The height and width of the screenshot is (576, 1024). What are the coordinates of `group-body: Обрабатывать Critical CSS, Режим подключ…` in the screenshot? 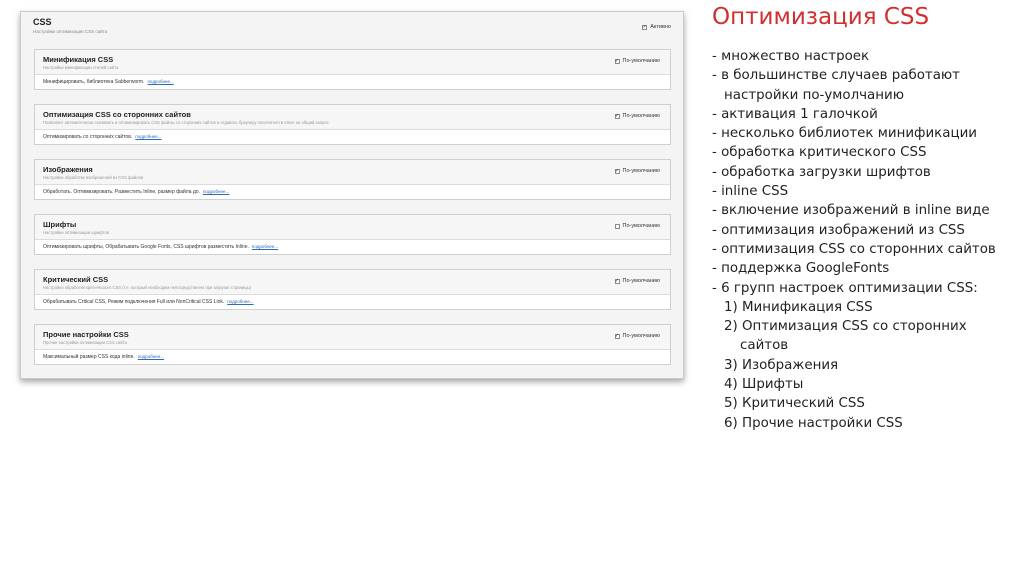 It's located at (148, 302).